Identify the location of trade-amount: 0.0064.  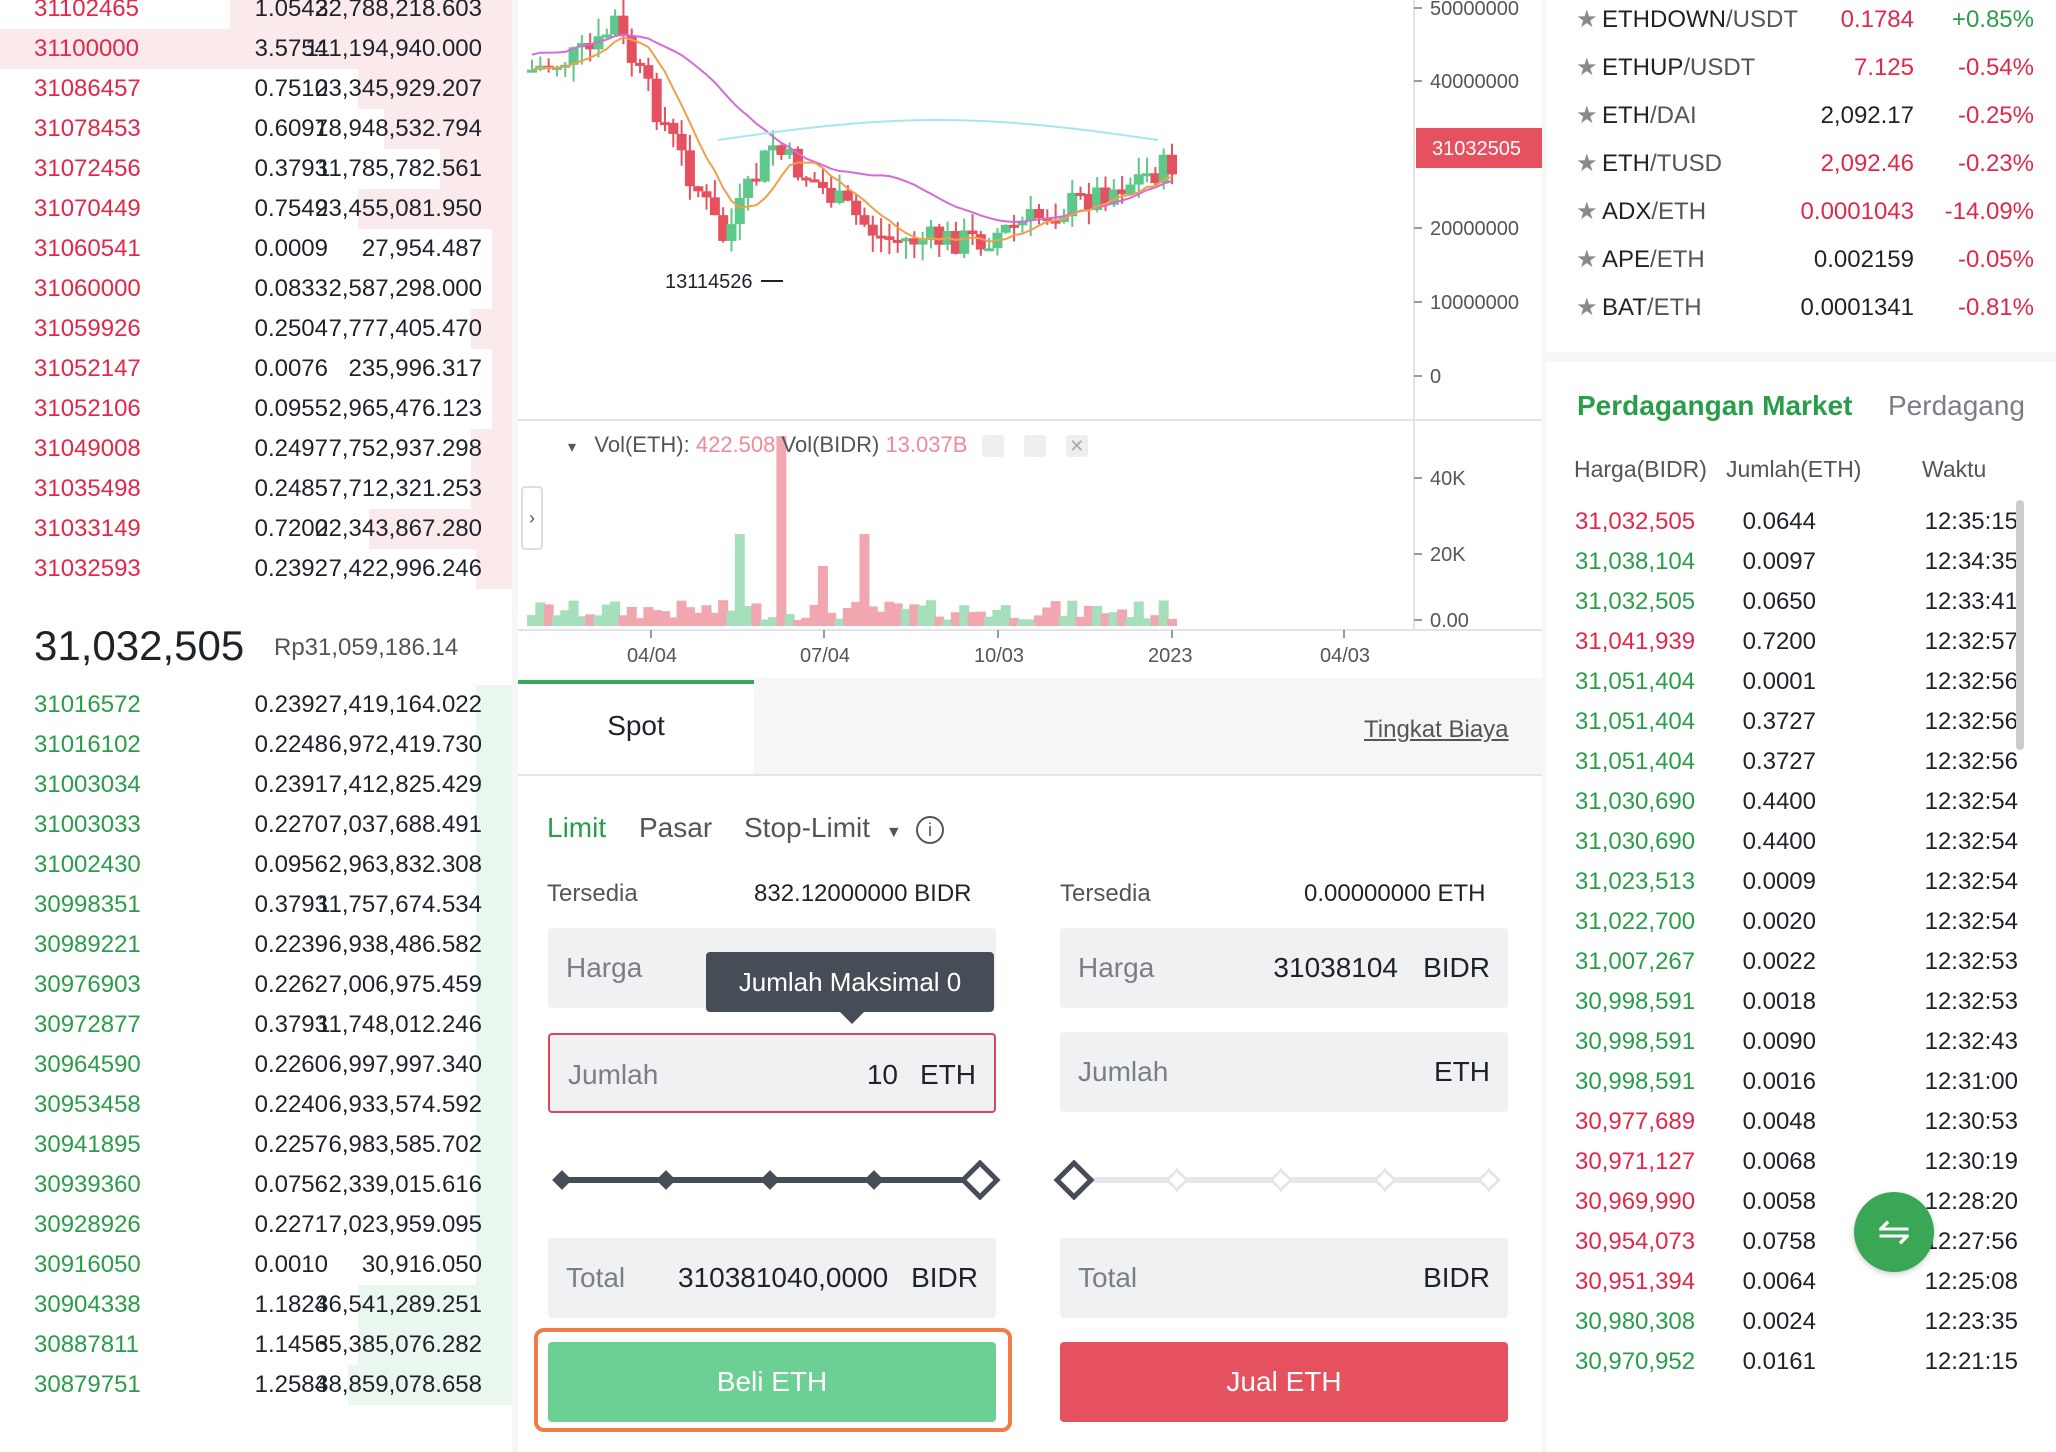
(1779, 1281).